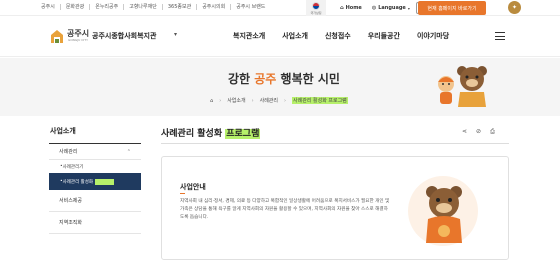 This screenshot has width=560, height=267. I want to click on util-link-foundation: 고향나루재단, so click(143, 7).